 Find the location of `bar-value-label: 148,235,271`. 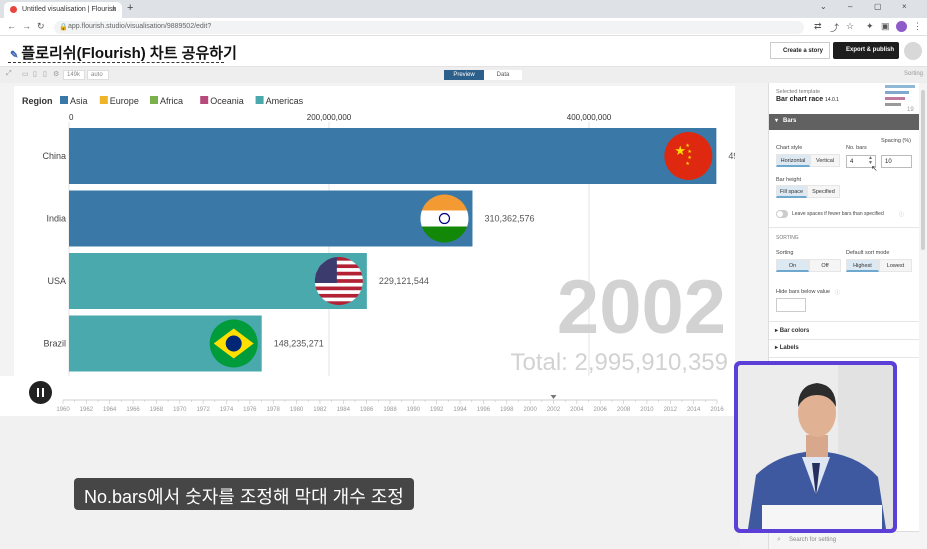

bar-value-label: 148,235,271 is located at coordinates (299, 344).